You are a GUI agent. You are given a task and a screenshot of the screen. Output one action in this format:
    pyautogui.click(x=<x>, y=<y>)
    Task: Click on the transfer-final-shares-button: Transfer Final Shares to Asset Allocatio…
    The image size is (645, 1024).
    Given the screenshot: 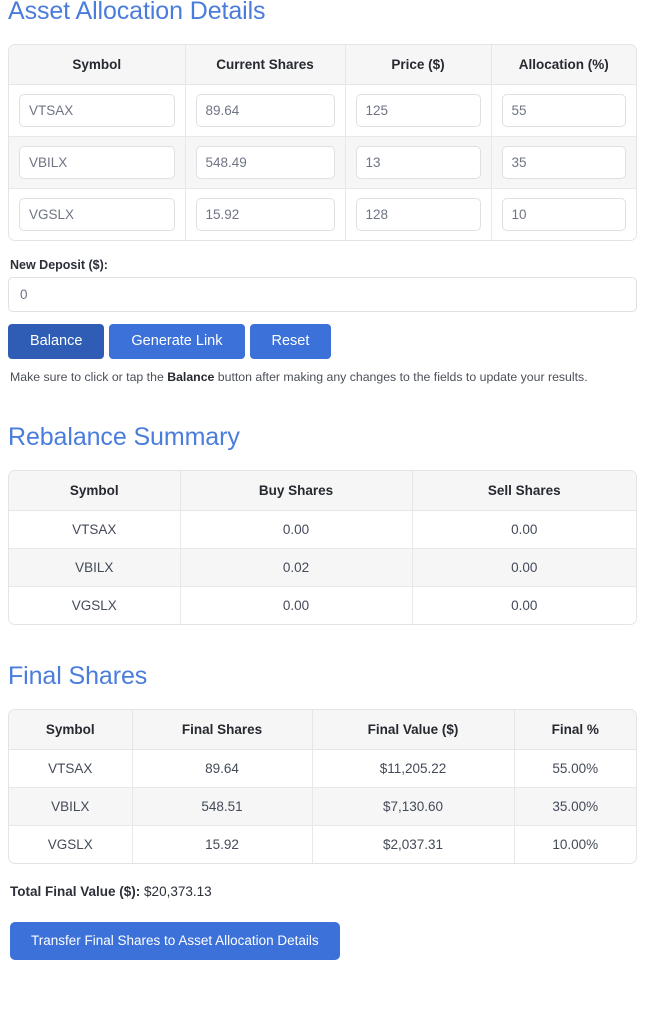 What is the action you would take?
    pyautogui.click(x=175, y=941)
    